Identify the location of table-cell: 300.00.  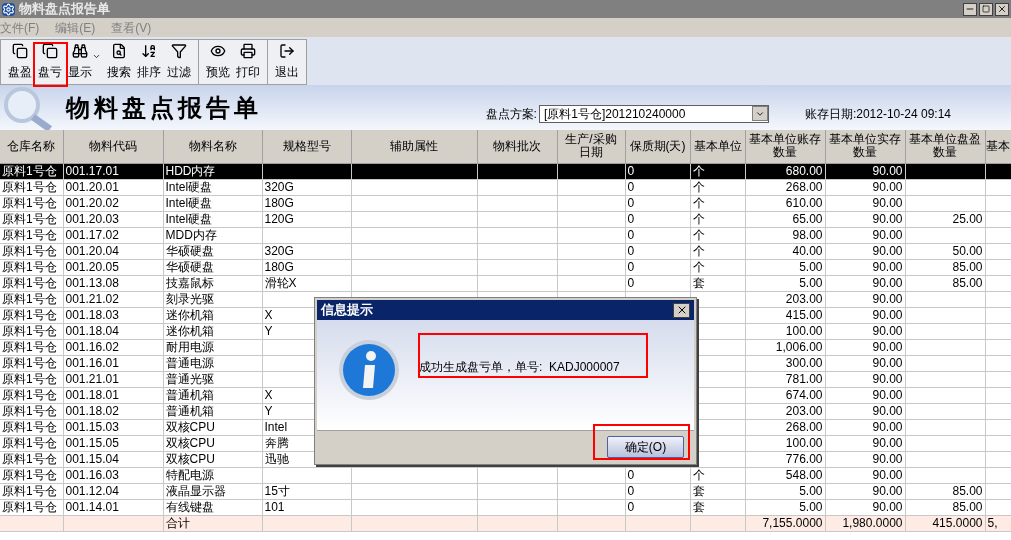
(804, 362).